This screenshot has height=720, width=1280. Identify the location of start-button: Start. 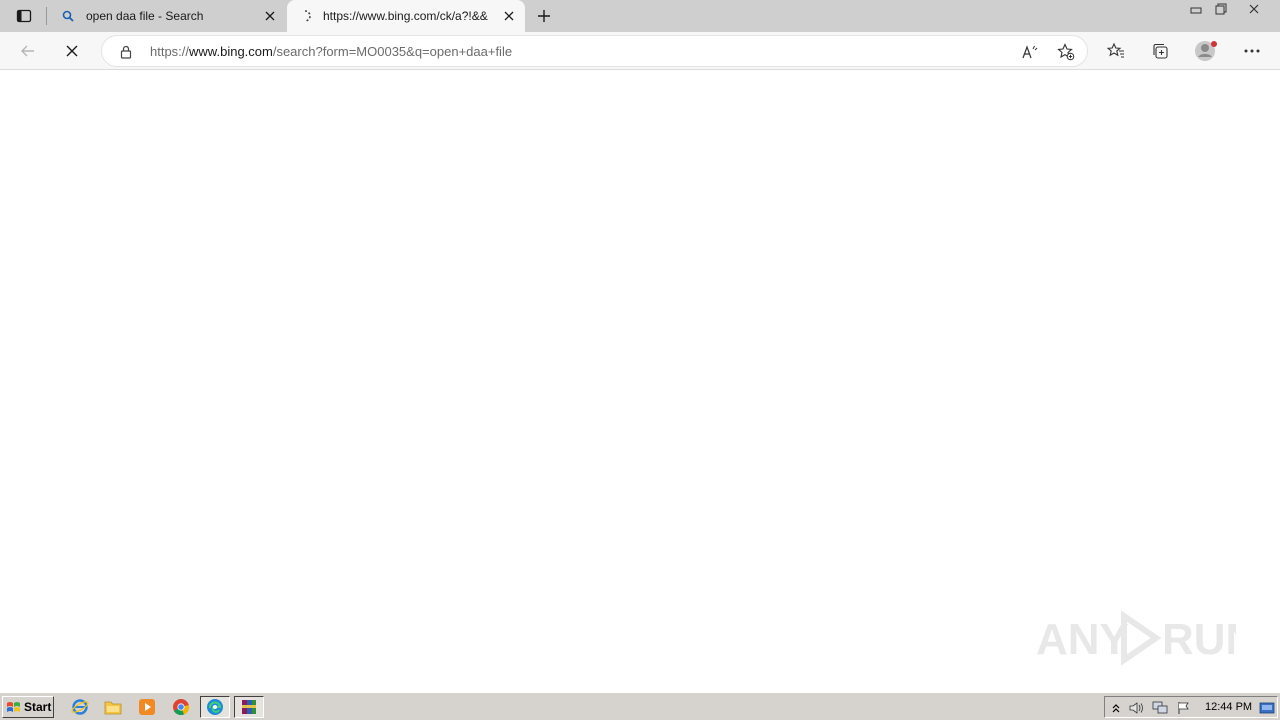
(28, 707).